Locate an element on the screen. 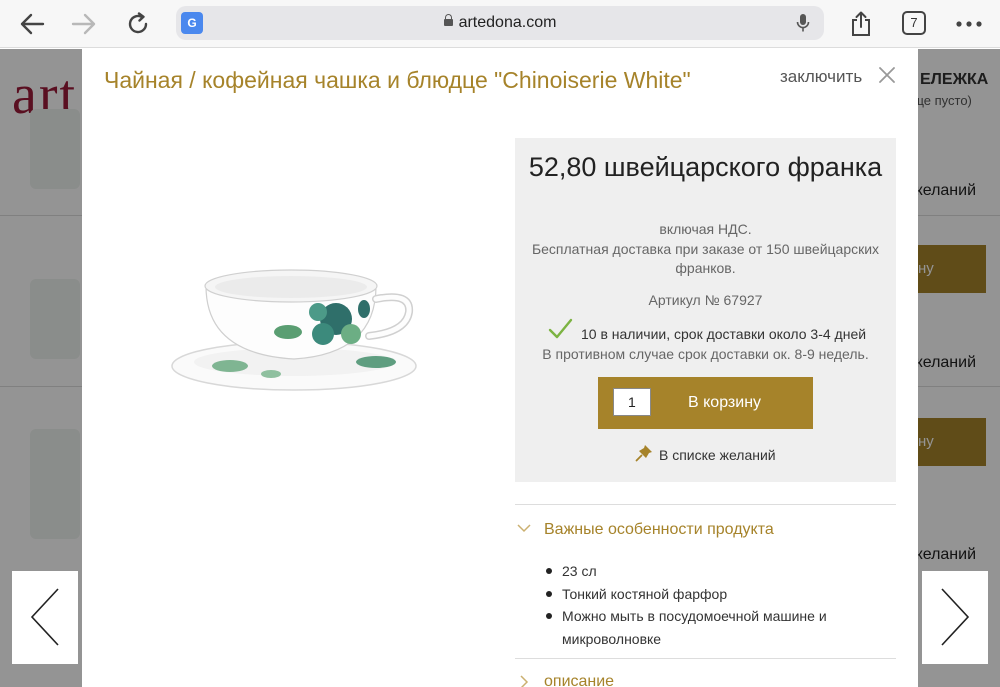  features-toggle: Важные особенности продукта is located at coordinates (705, 531).